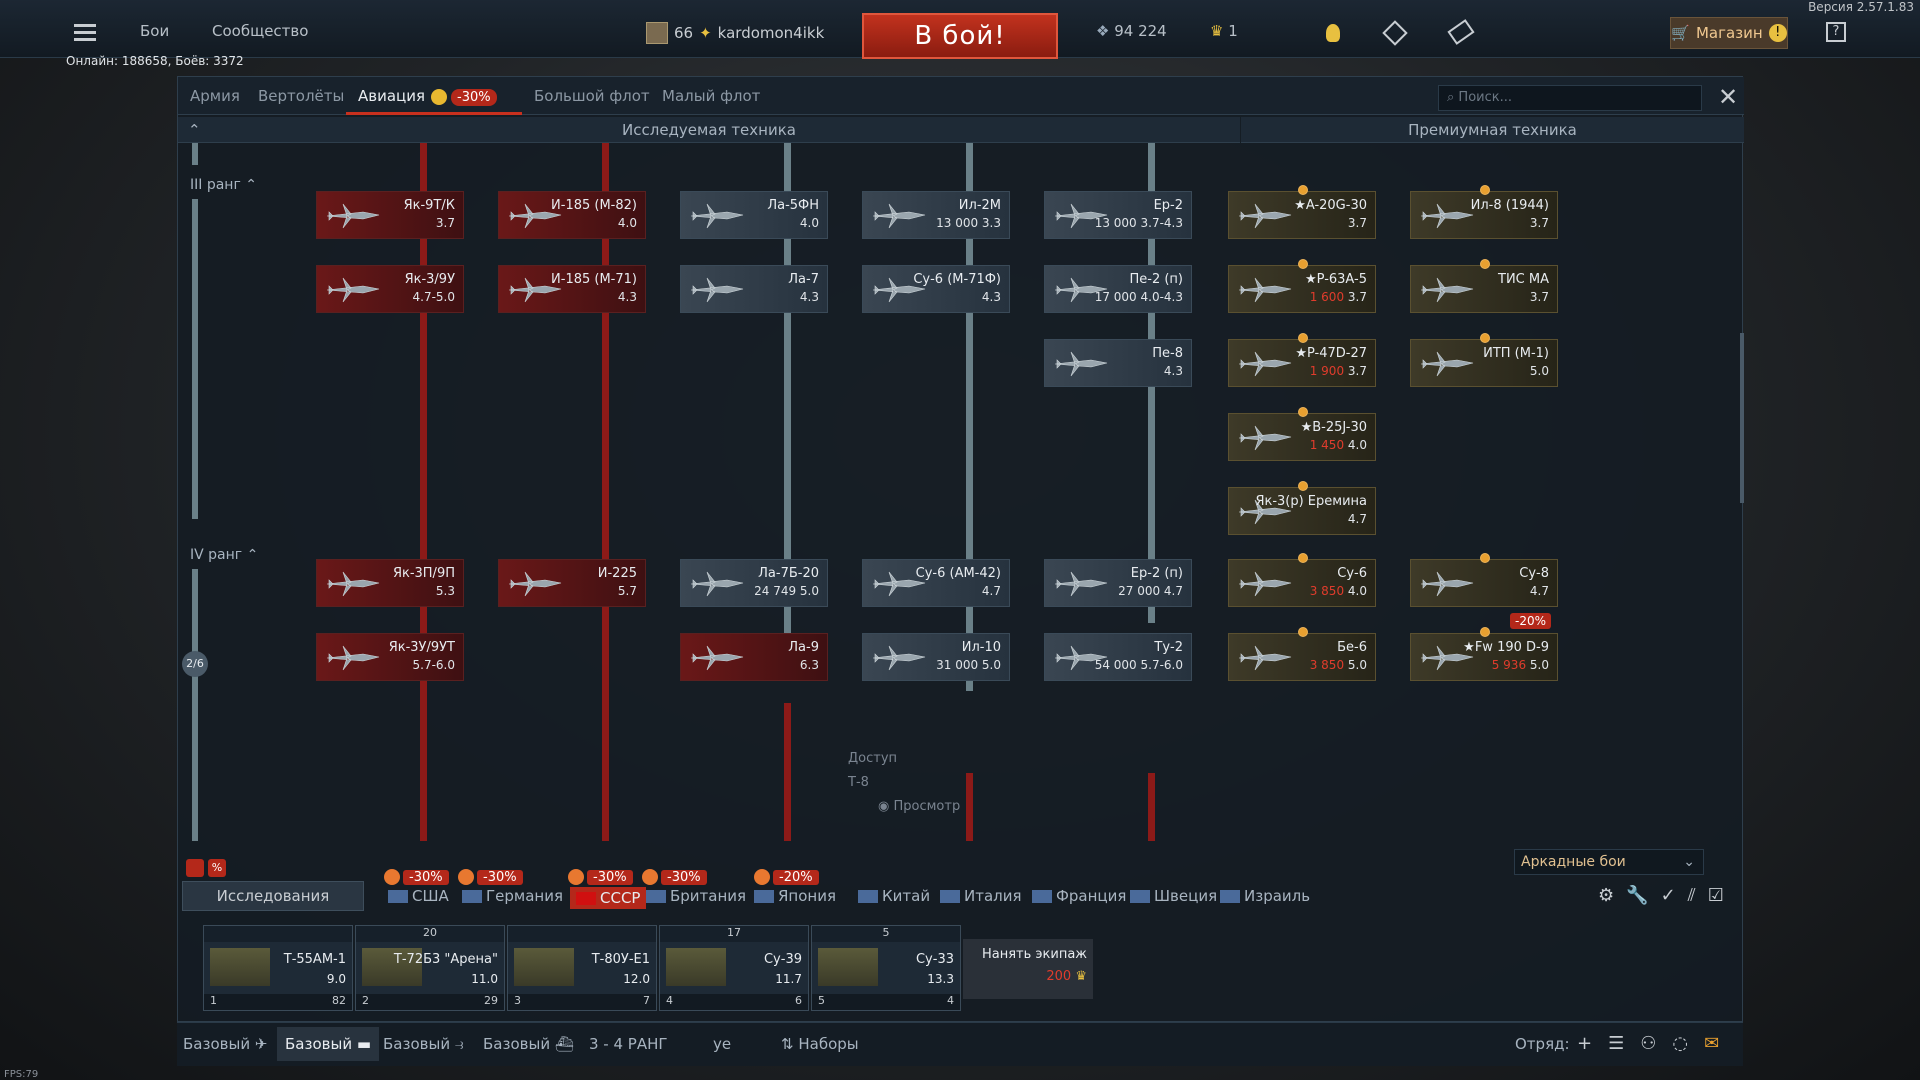 The width and height of the screenshot is (1920, 1080). What do you see at coordinates (981, 896) in the screenshot?
I see `nation-tab: Италия` at bounding box center [981, 896].